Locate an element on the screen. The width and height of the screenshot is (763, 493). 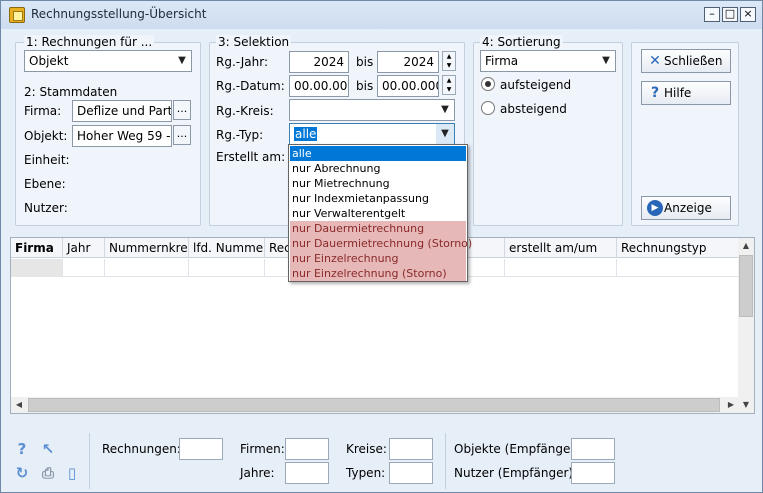
dropdown-option: nur Dauermietrechnung (Storno) is located at coordinates (381, 243).